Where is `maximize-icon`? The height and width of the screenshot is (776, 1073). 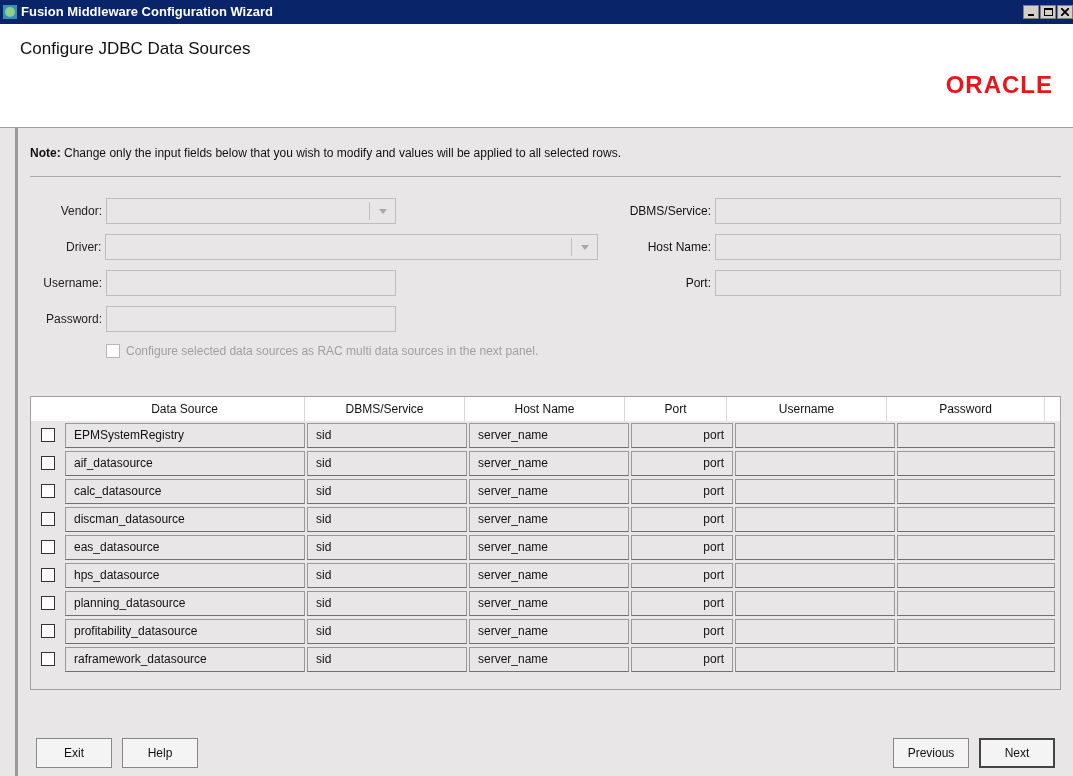 maximize-icon is located at coordinates (1048, 12).